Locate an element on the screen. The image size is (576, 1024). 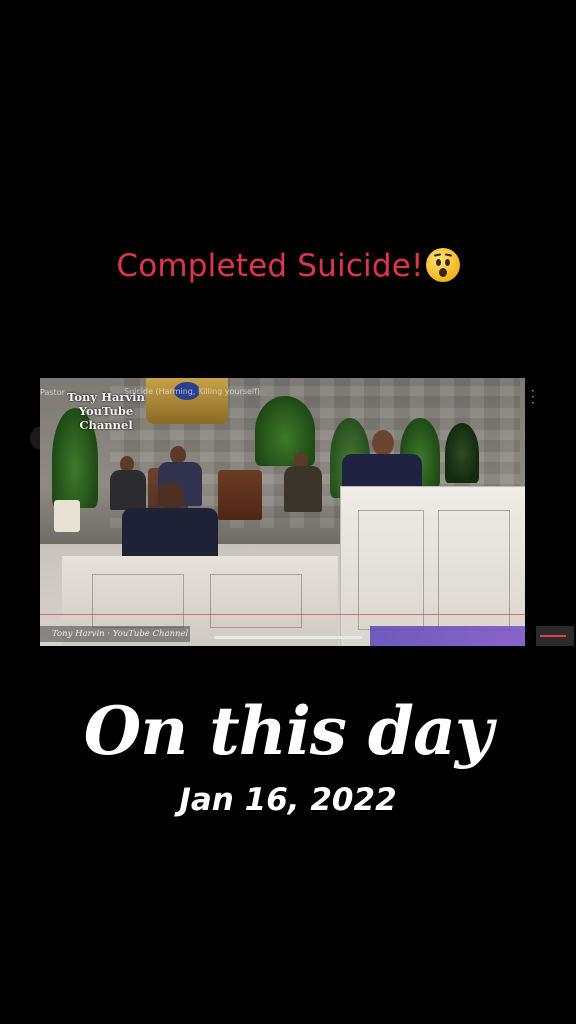
memory-date: Jan 16, 2022 is located at coordinates (288, 800).